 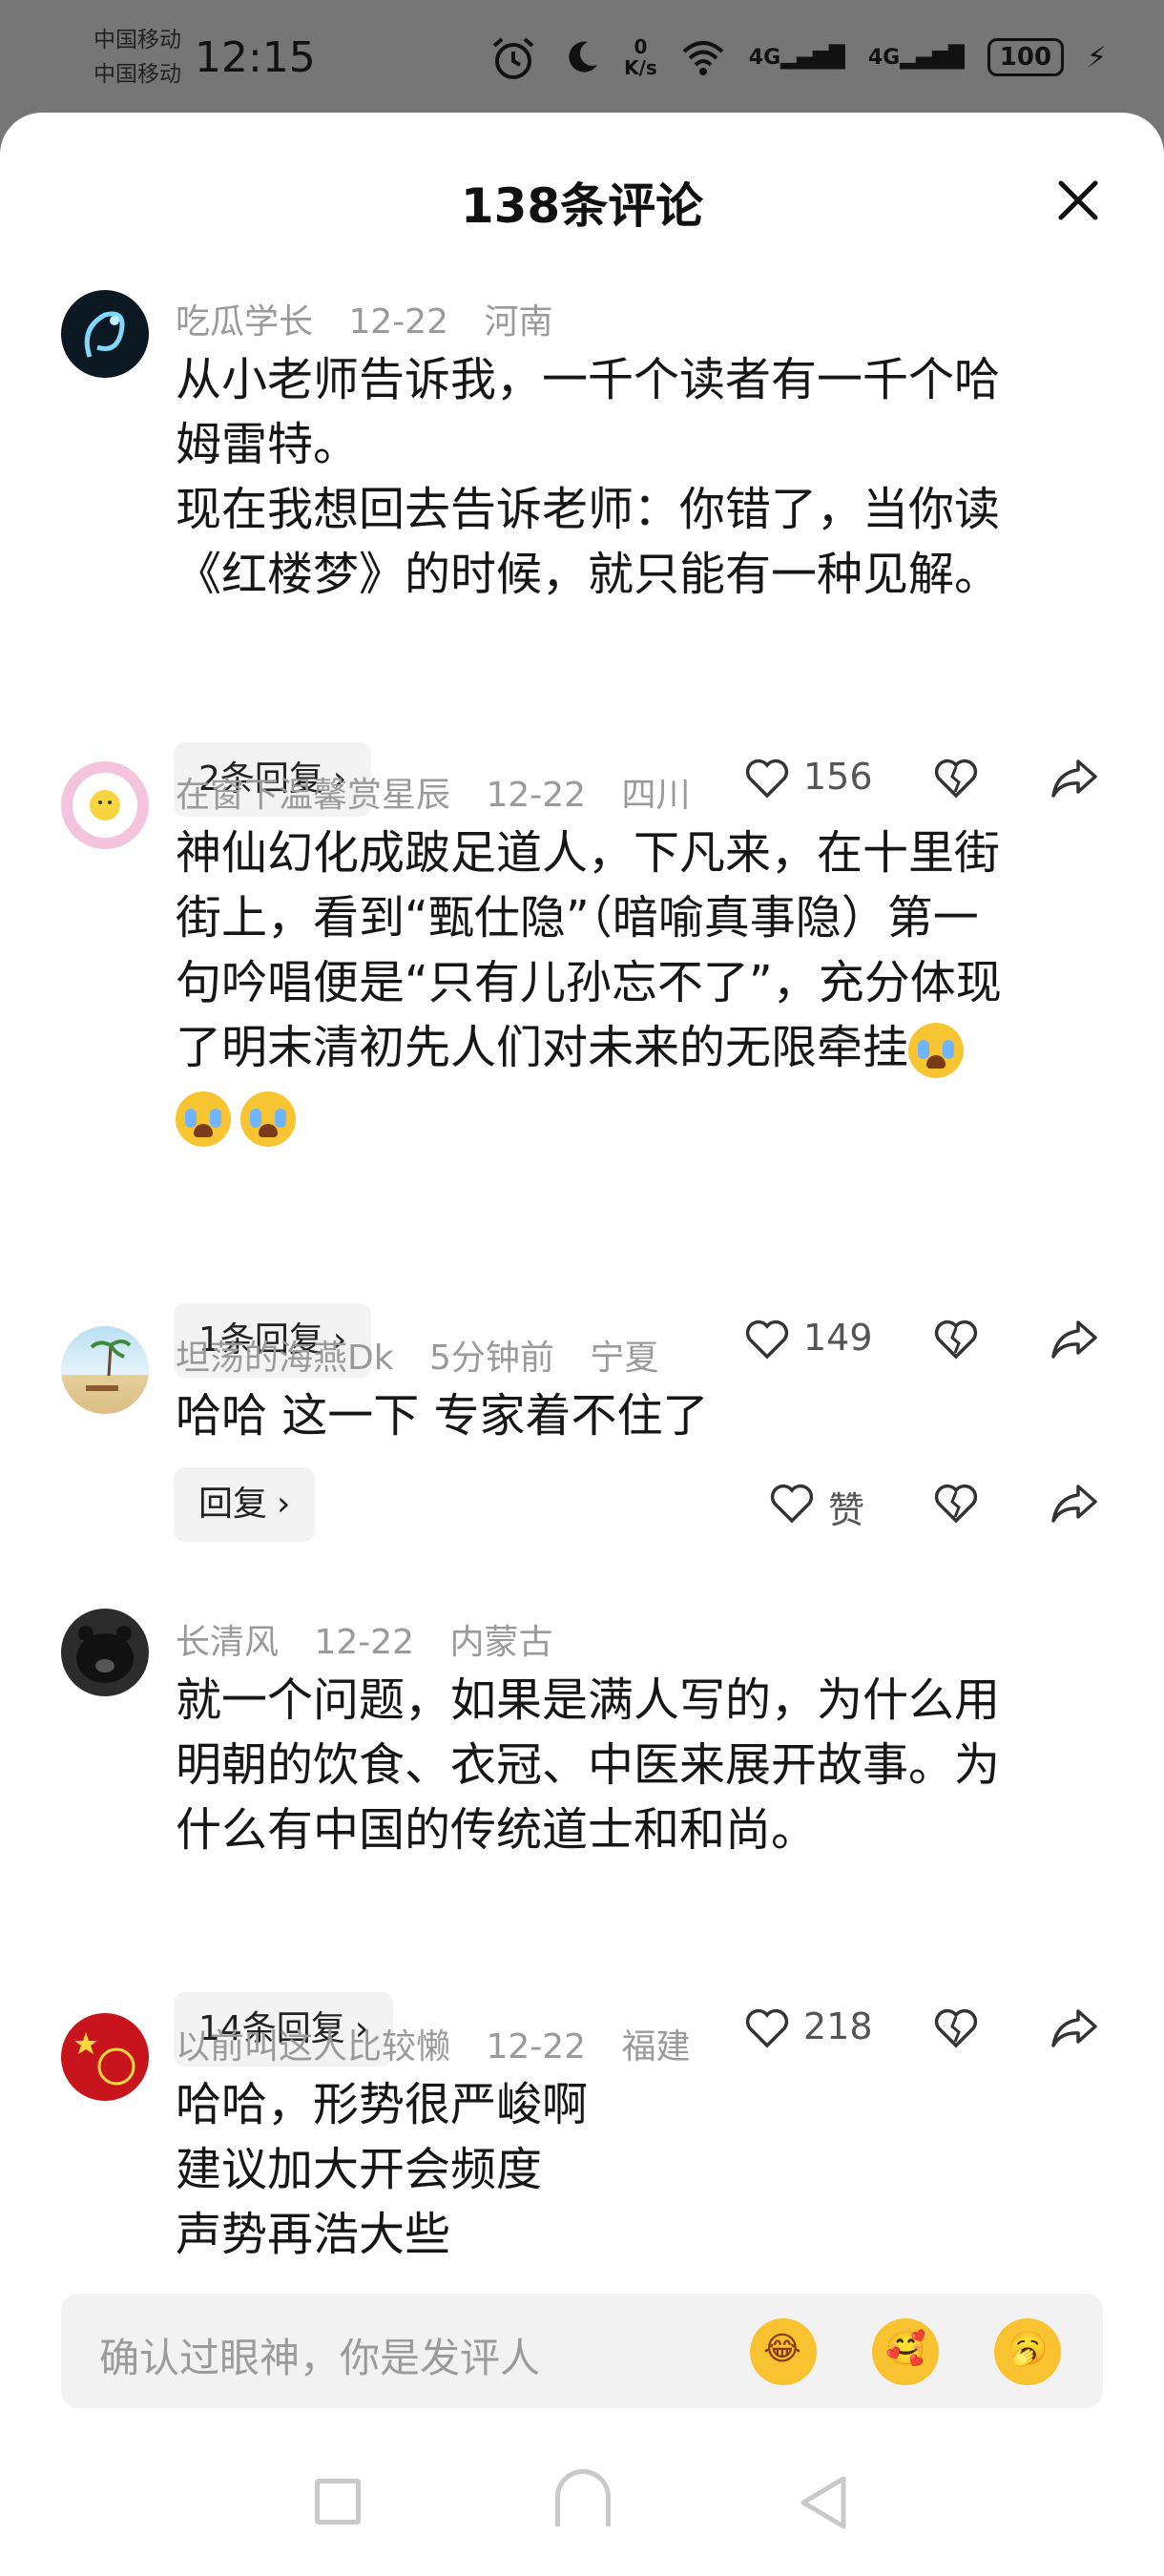 I want to click on comment-line-with-emoji: 了明末清初先人们对未来的无限牵挂, so click(x=634, y=1047).